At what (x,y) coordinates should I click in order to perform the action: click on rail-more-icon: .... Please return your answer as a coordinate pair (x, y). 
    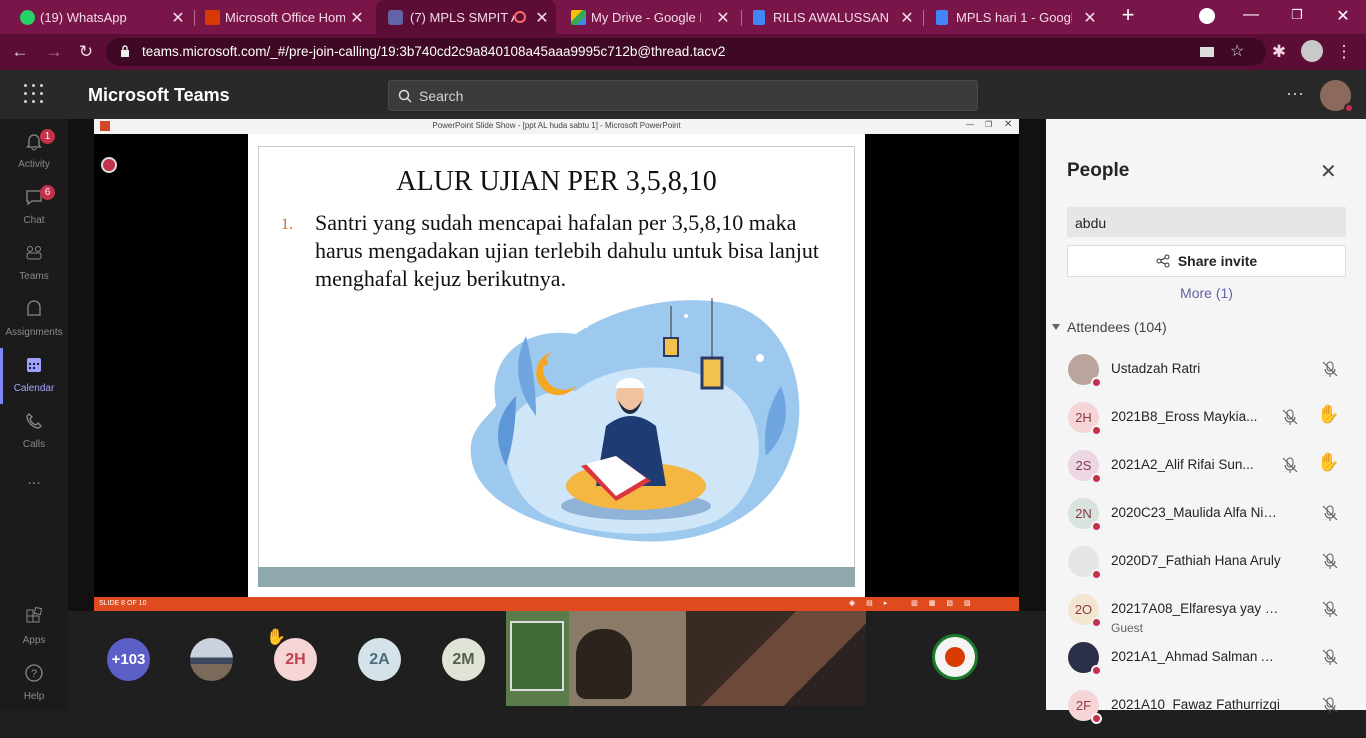
    Looking at the image, I should click on (34, 499).